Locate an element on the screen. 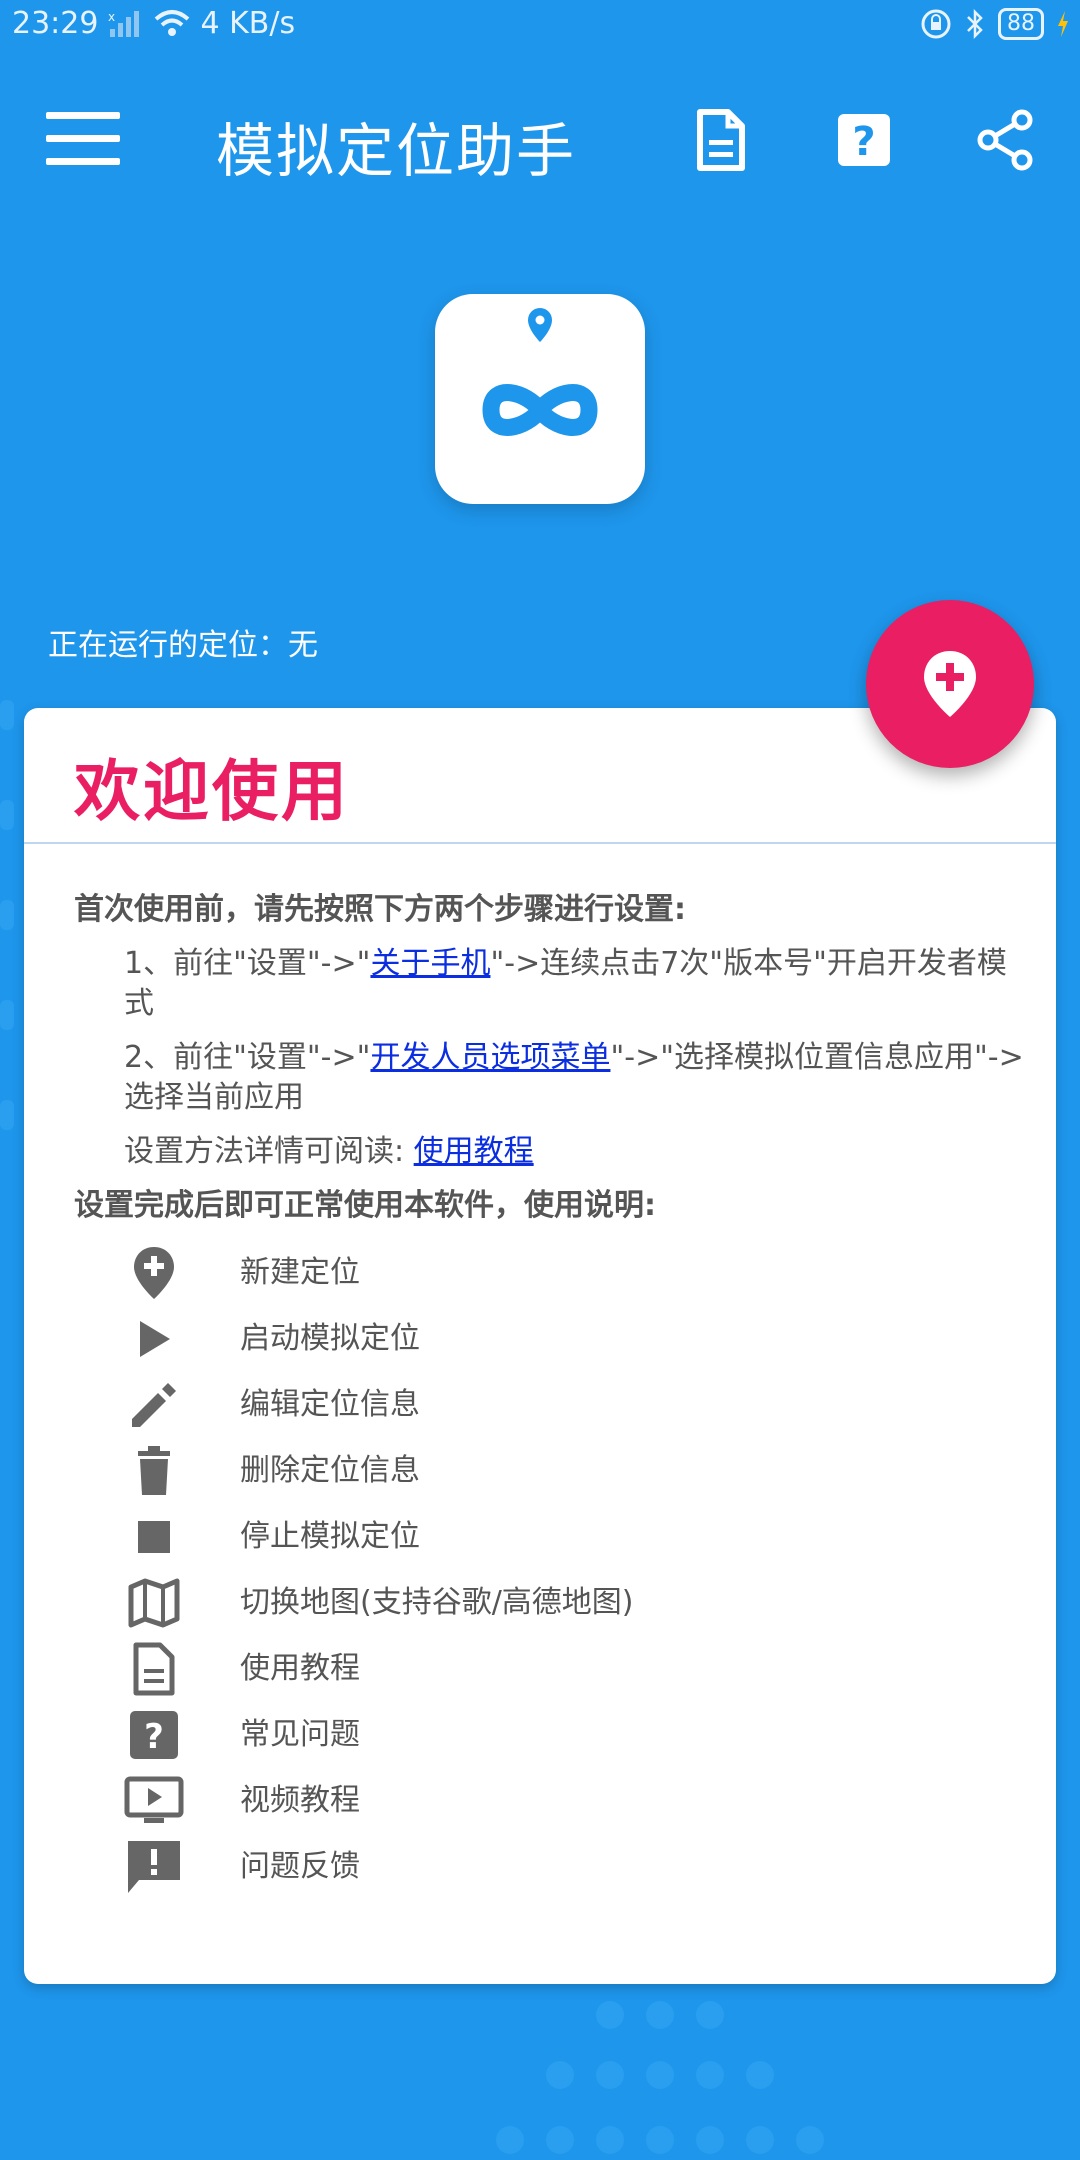 This screenshot has width=1080, height=2160. feedback-icon is located at coordinates (154, 1867).